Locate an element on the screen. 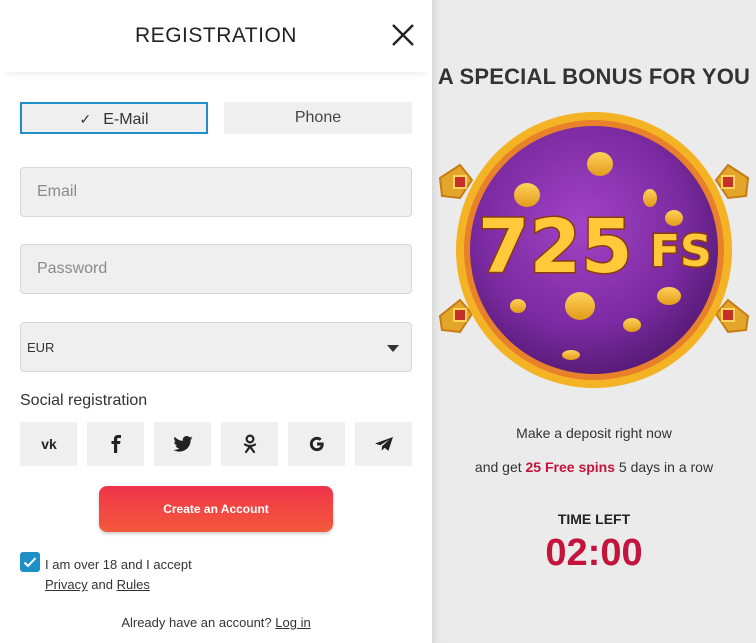  medal-suffix: FS is located at coordinates (681, 251).